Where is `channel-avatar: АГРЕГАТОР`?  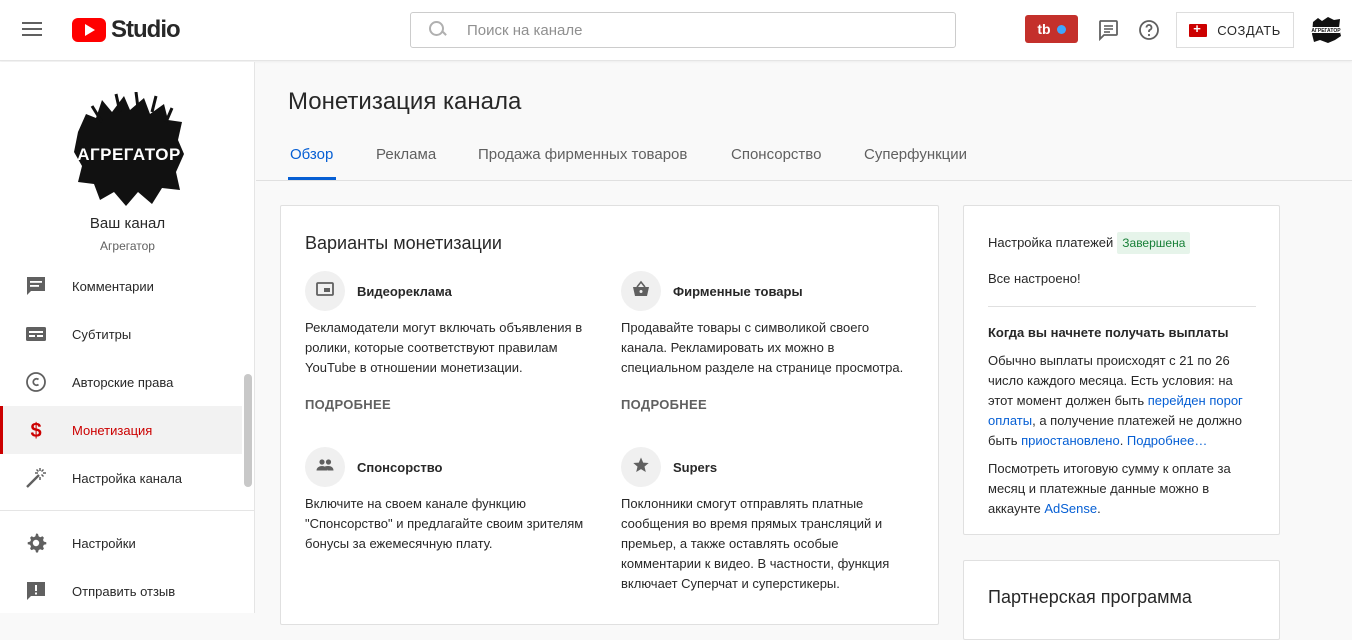 channel-avatar: АГРЕГАТОР is located at coordinates (129, 149).